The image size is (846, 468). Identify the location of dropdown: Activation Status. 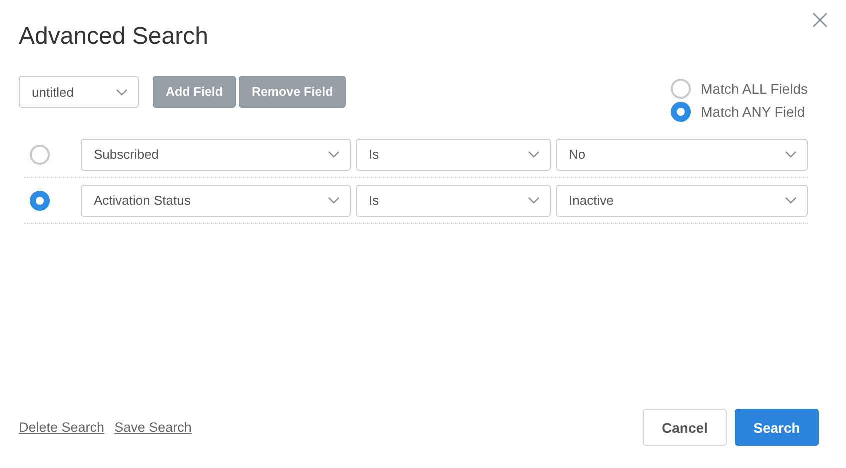
(216, 200).